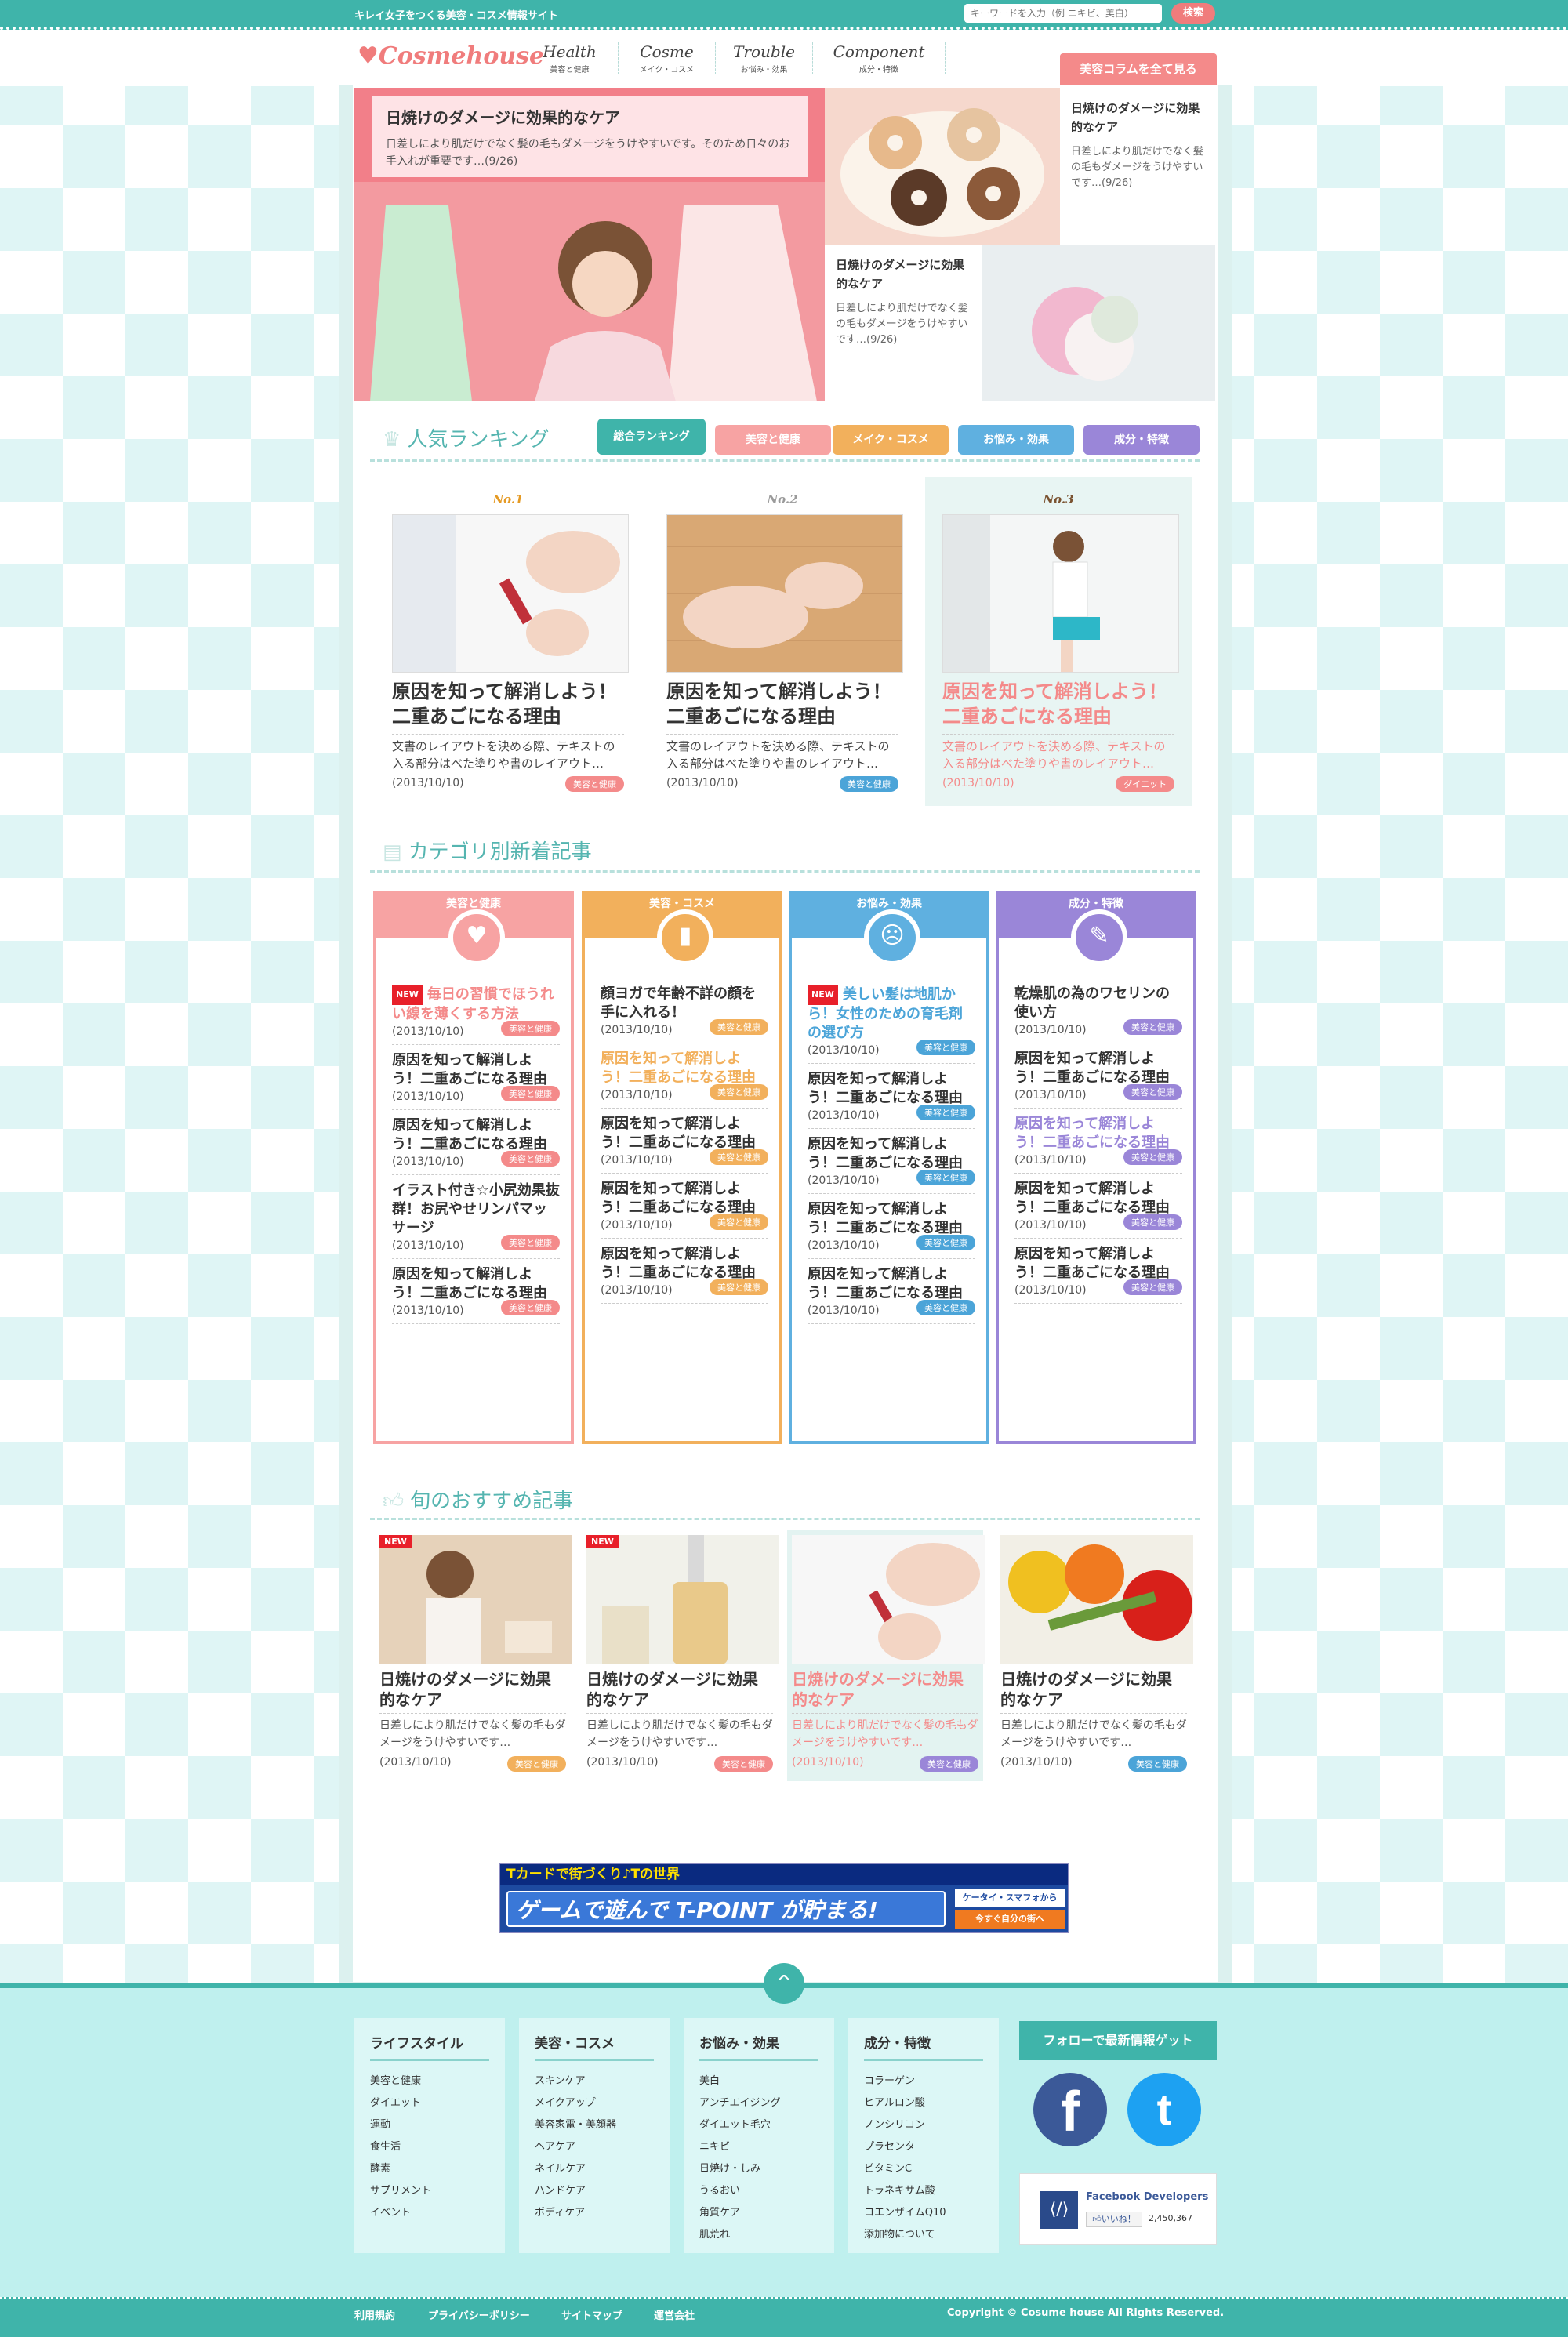 The image size is (1568, 2337). Describe the element at coordinates (429, 2081) in the screenshot. I see `footer-link: 美容と健康` at that location.